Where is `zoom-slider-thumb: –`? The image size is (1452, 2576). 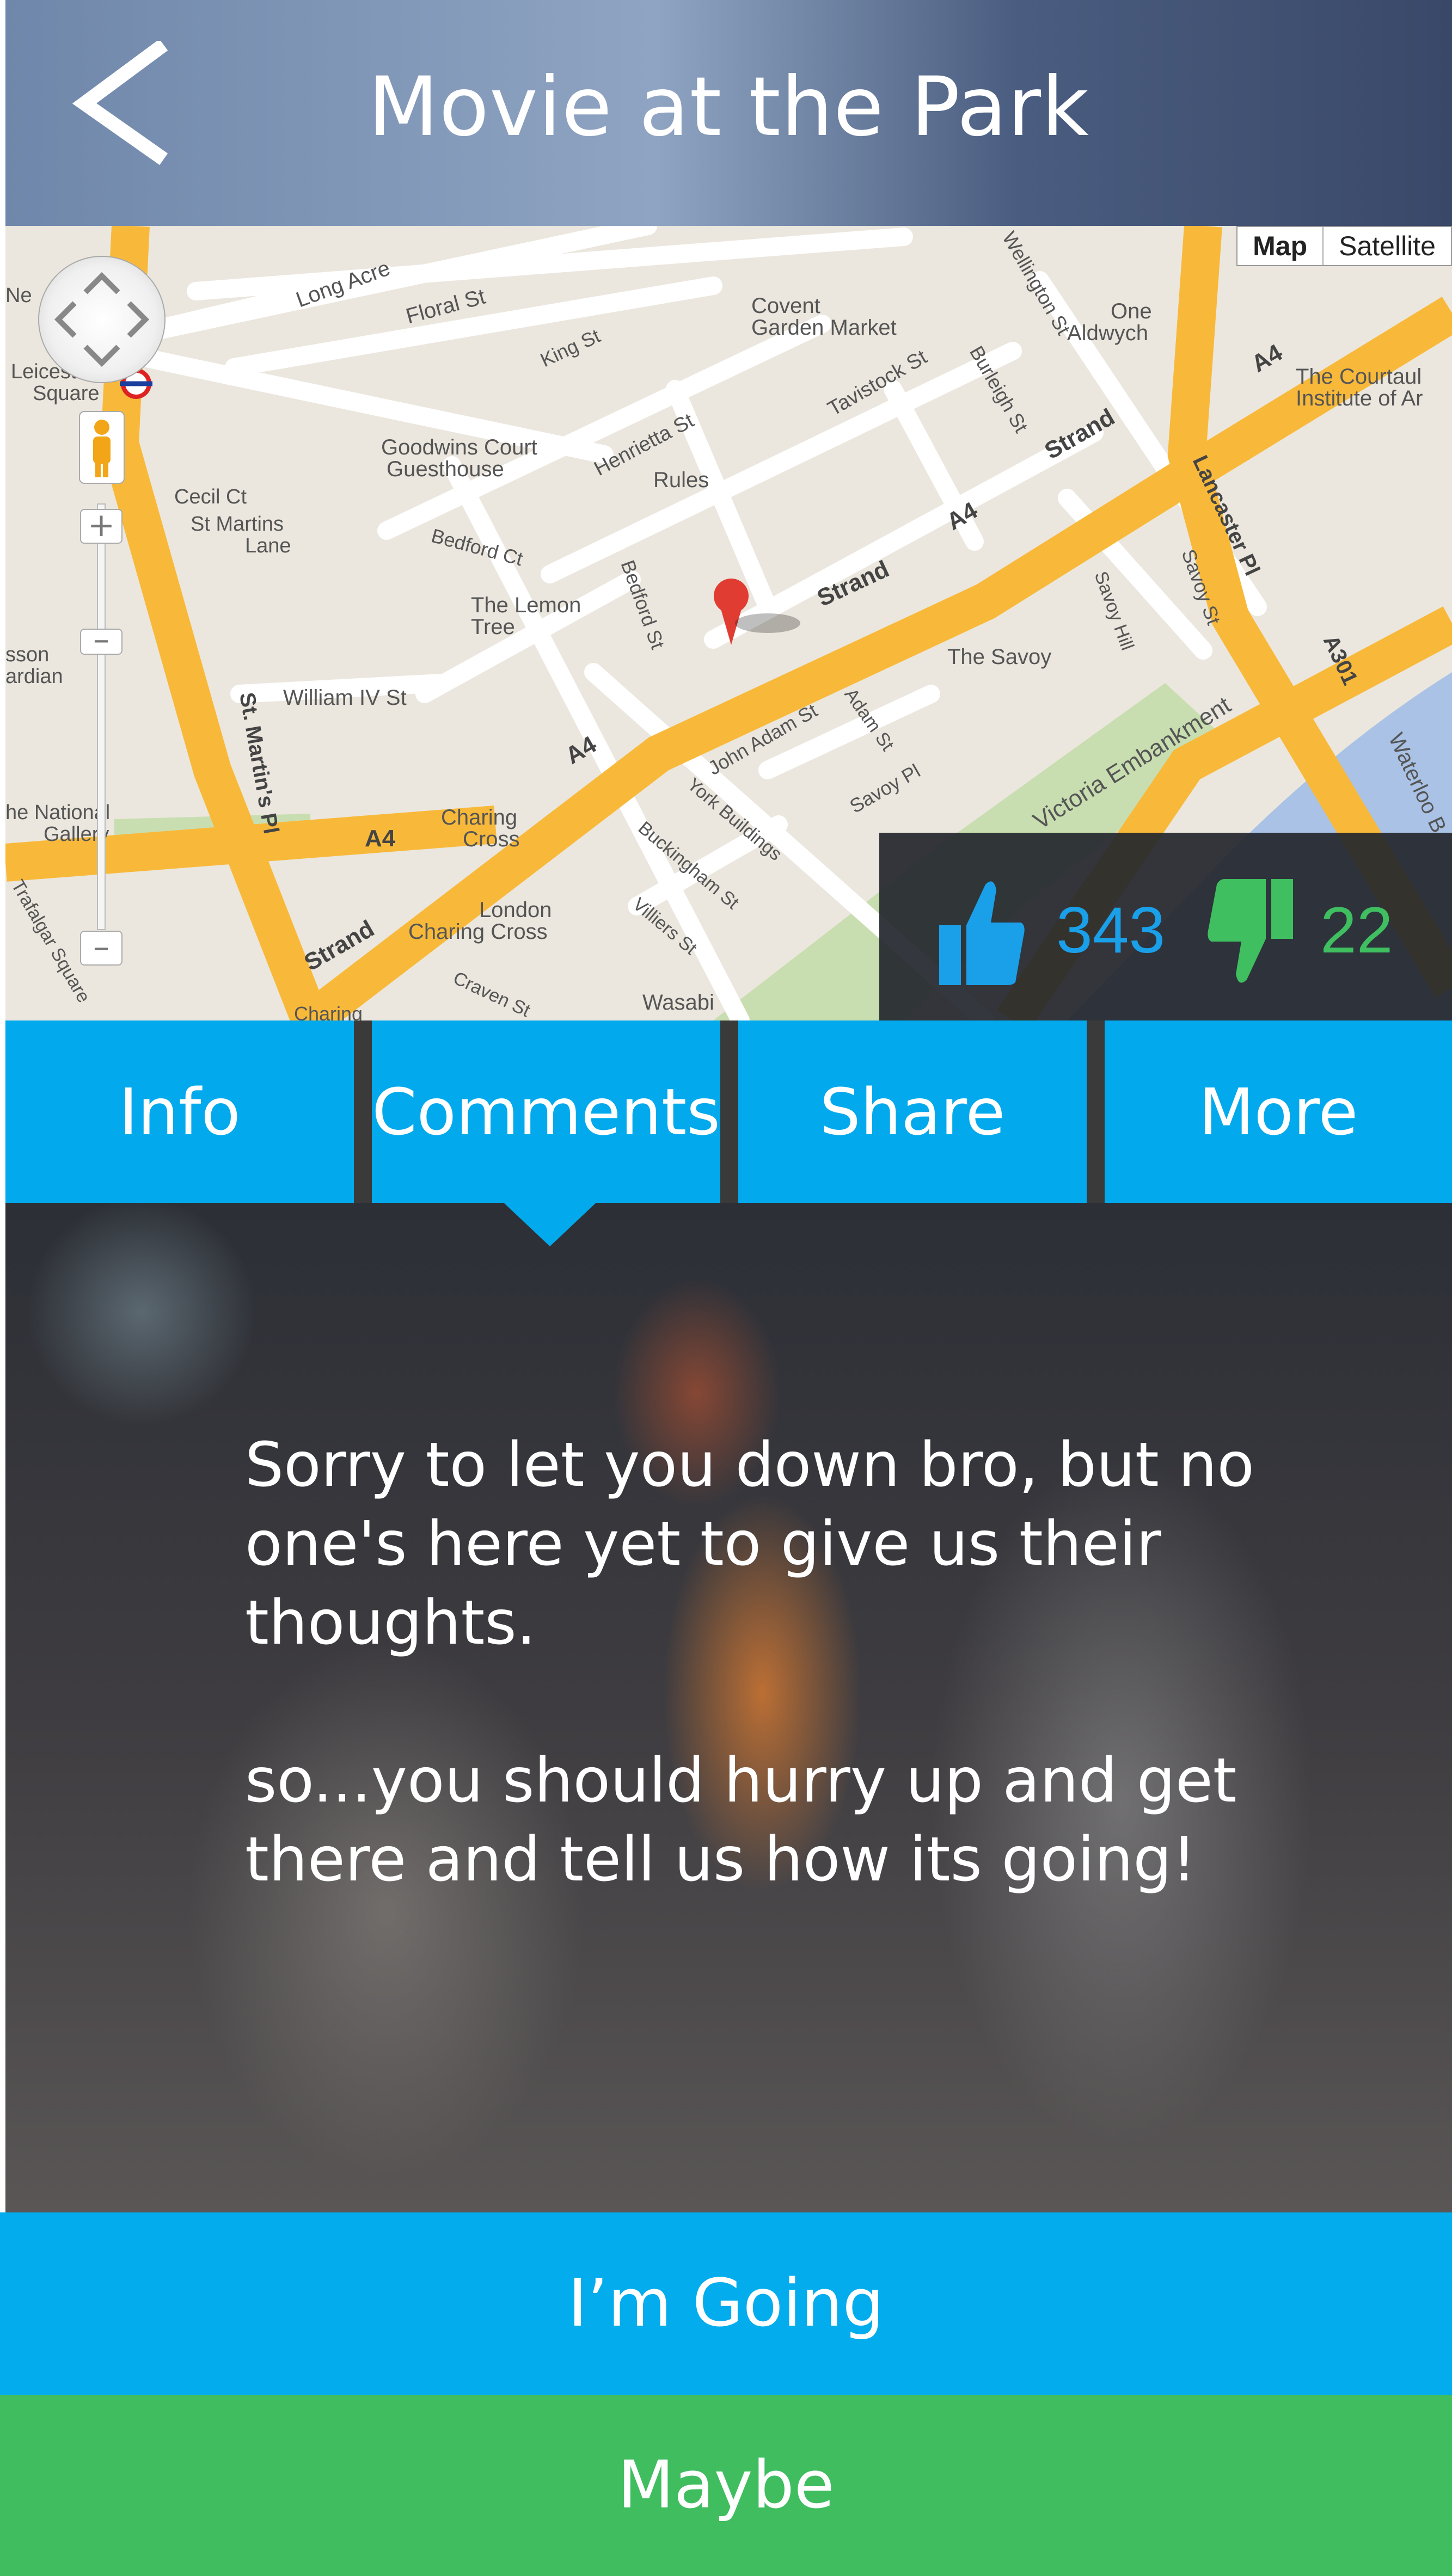
zoom-slider-thumb: – is located at coordinates (101, 639).